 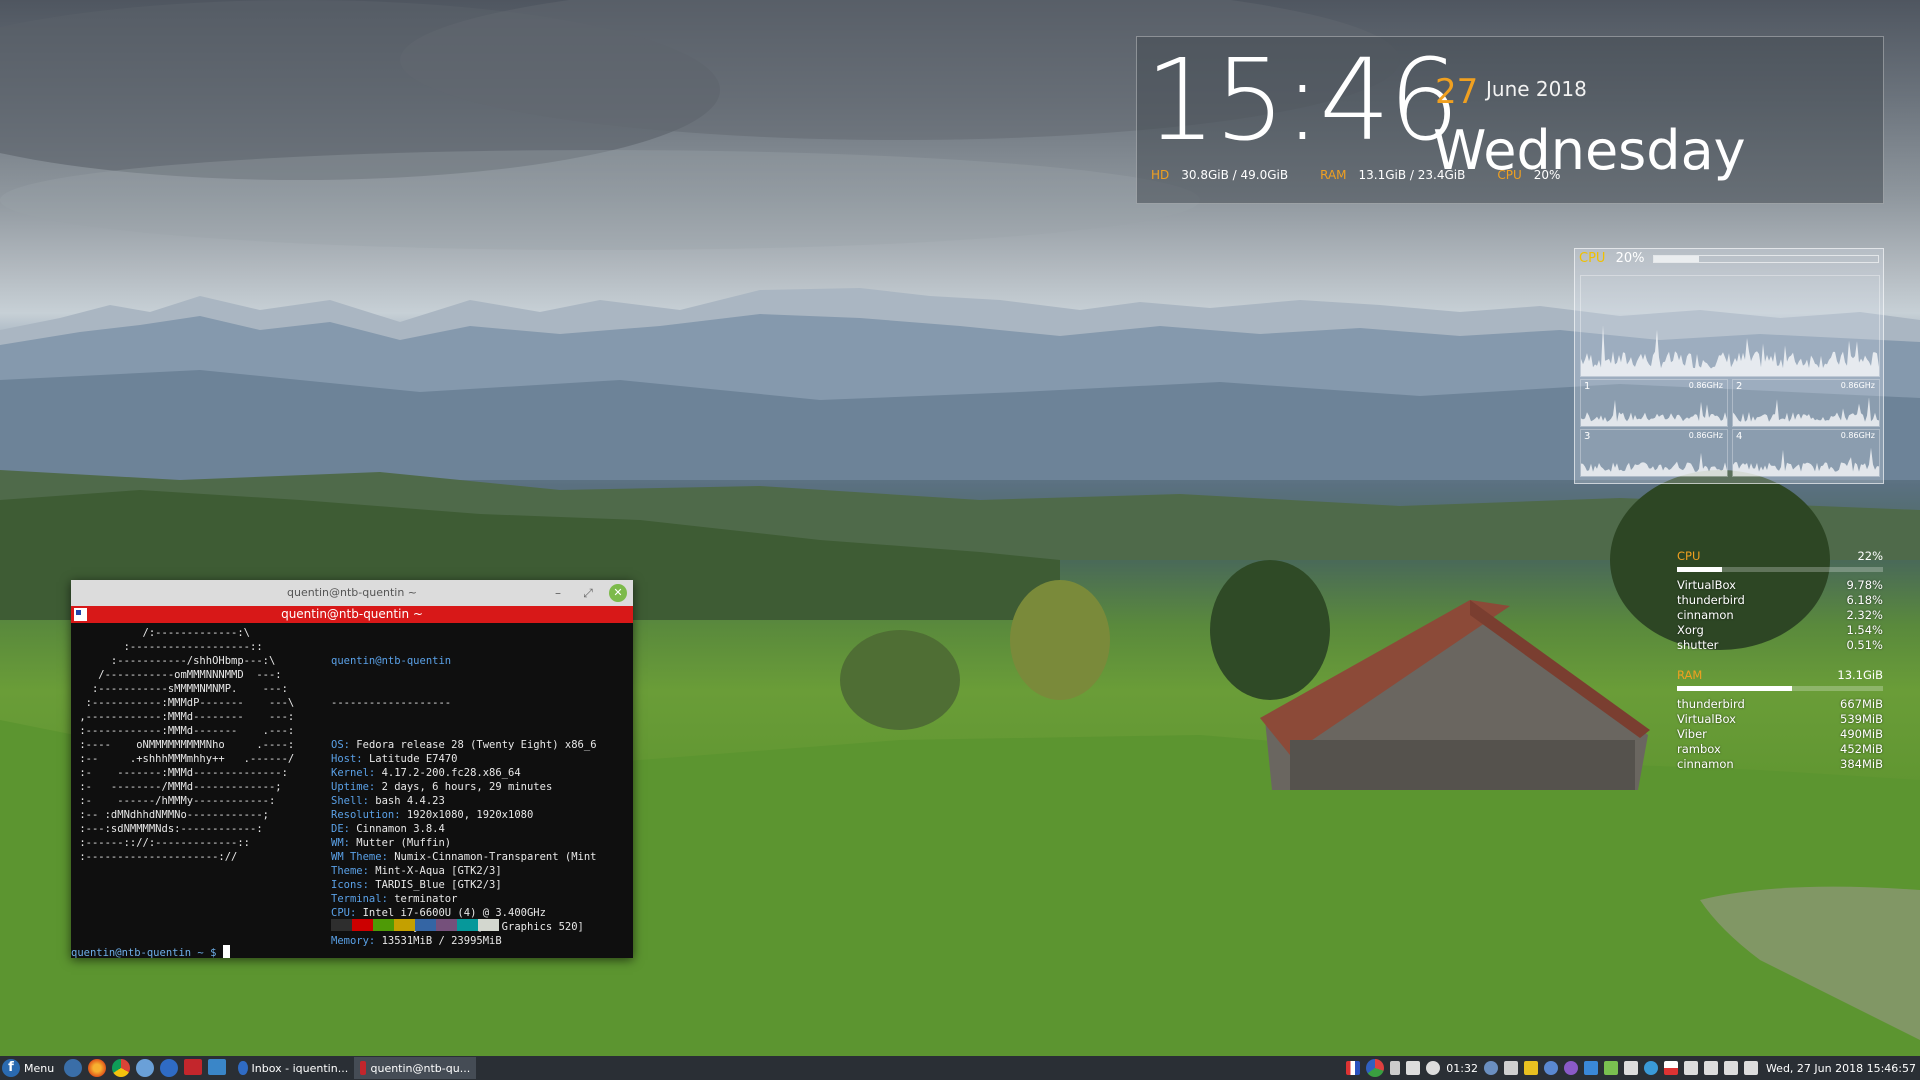 What do you see at coordinates (193, 1067) in the screenshot?
I see `terminator-launcher-icon` at bounding box center [193, 1067].